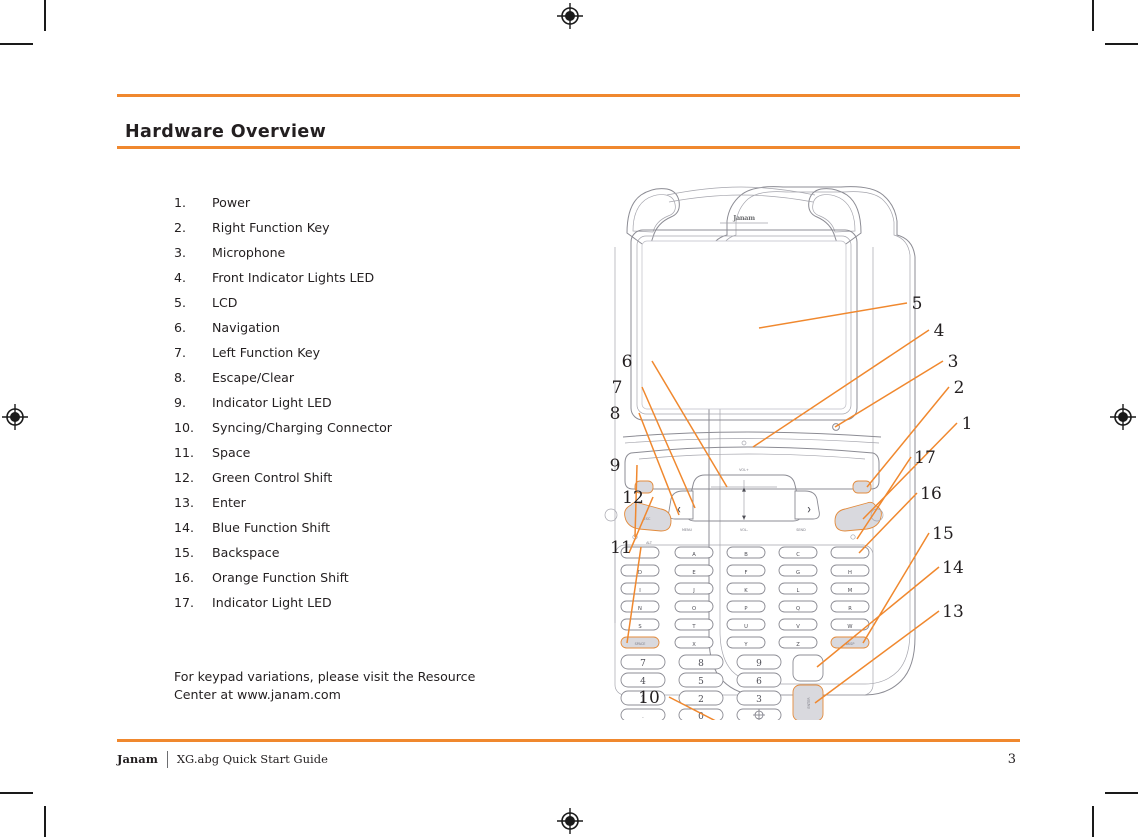 The height and width of the screenshot is (837, 1138). What do you see at coordinates (180, 402) in the screenshot?
I see `list-item-number: 9.` at bounding box center [180, 402].